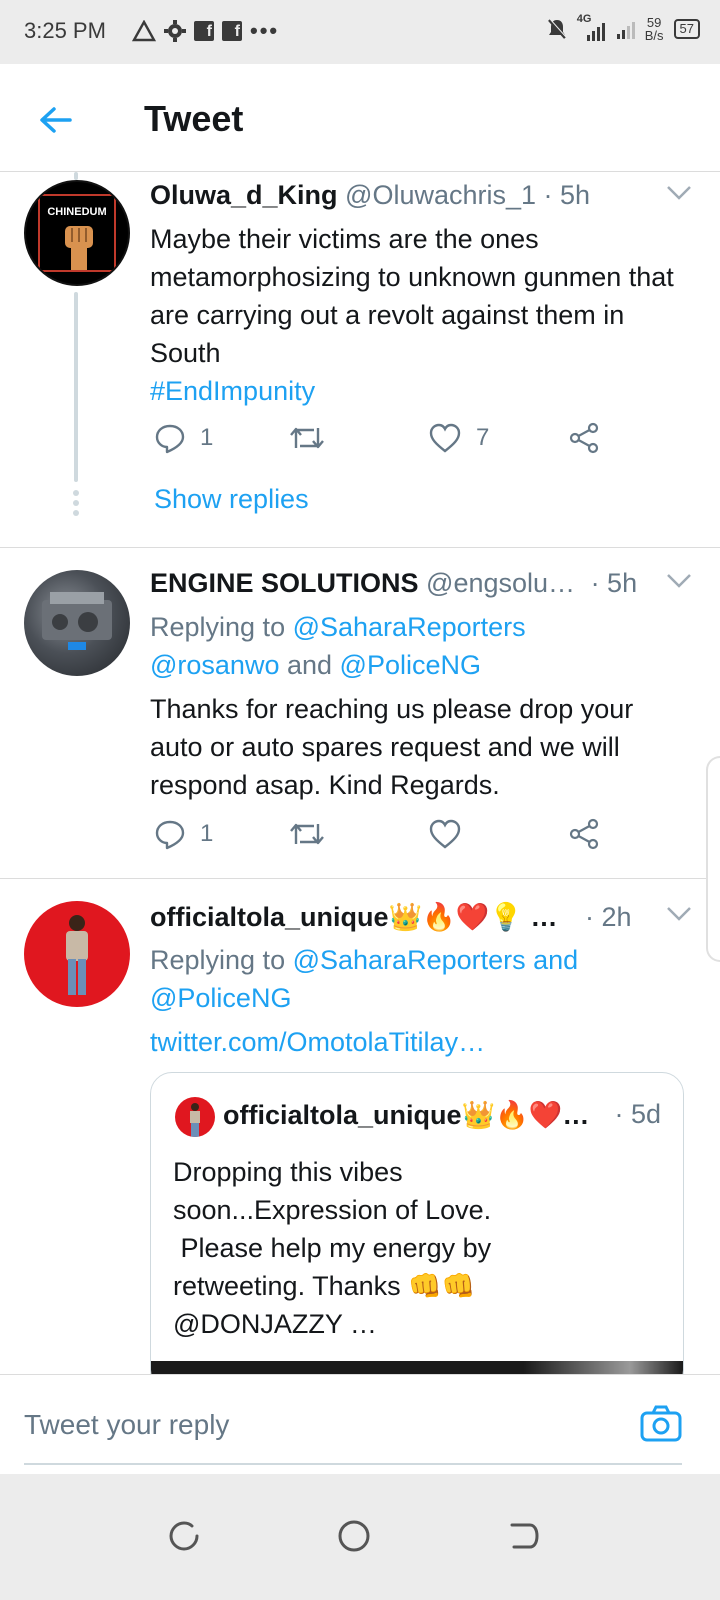 The height and width of the screenshot is (1600, 720). I want to click on battery-indicator: 57, so click(686, 29).